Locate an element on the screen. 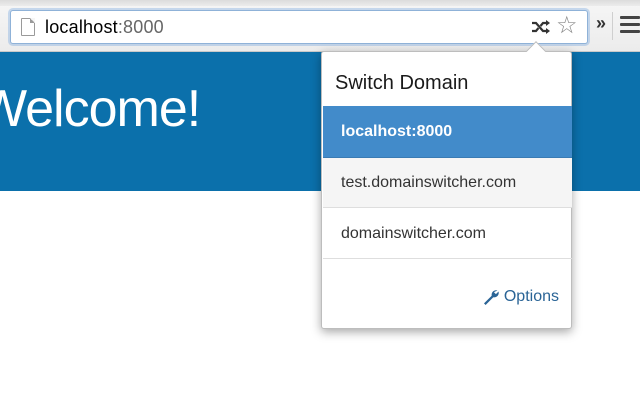  popup-title: Switch Domain is located at coordinates (402, 83).